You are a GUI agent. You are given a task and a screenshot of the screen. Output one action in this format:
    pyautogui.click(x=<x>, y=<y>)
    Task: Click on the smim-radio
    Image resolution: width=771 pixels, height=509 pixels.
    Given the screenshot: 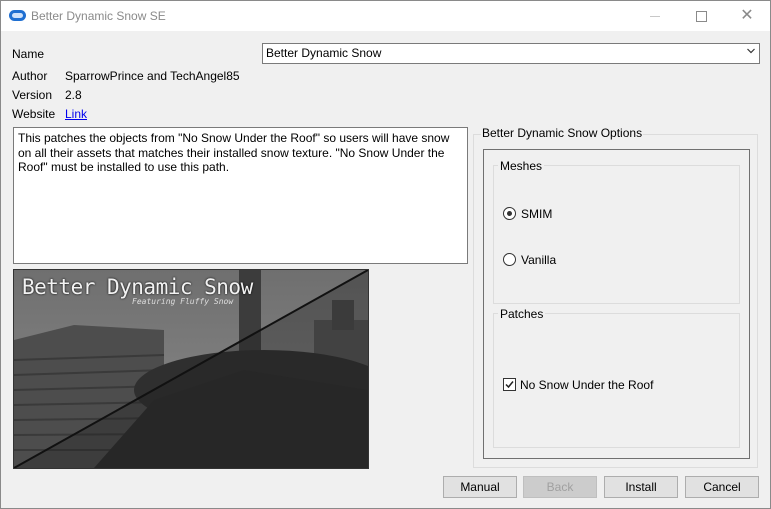 What is the action you would take?
    pyautogui.click(x=509, y=213)
    